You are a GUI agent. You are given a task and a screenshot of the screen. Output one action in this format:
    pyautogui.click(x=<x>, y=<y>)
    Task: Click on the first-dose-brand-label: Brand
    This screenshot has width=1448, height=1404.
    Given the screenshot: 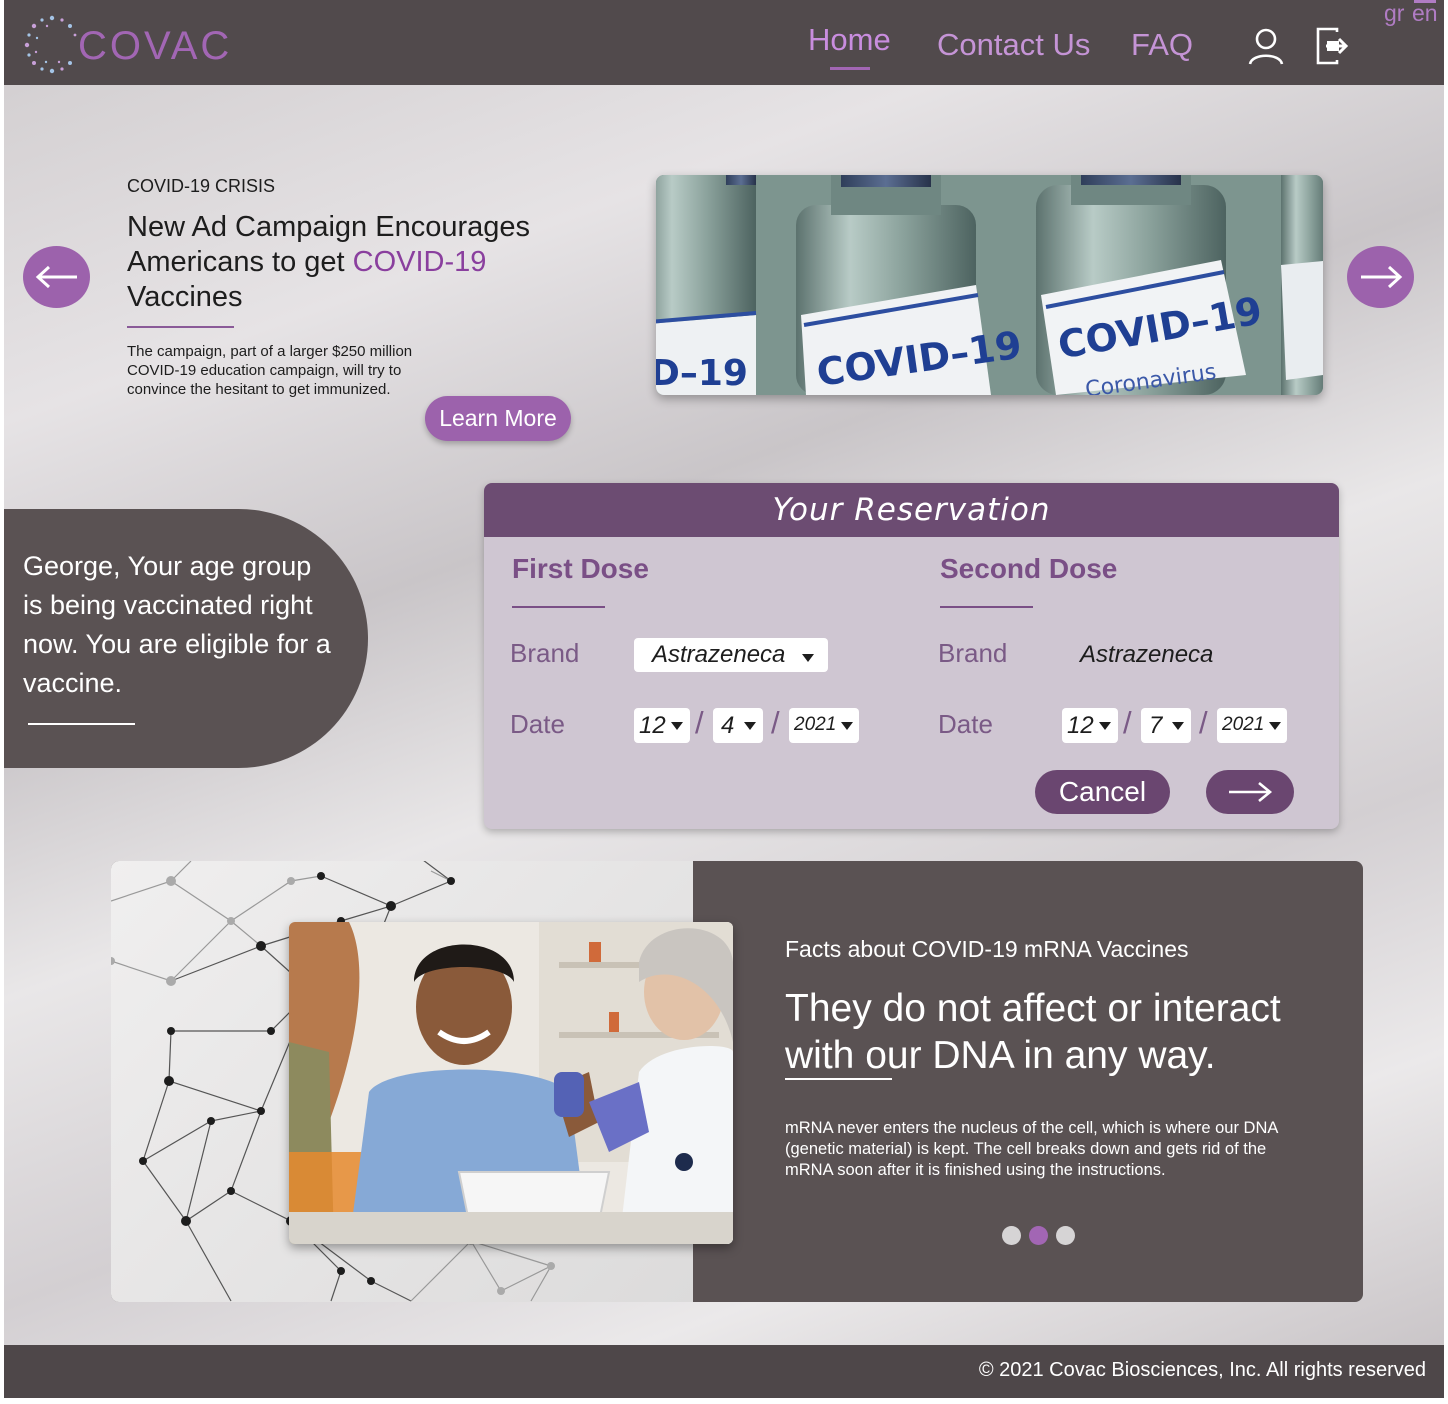 What is the action you would take?
    pyautogui.click(x=545, y=653)
    